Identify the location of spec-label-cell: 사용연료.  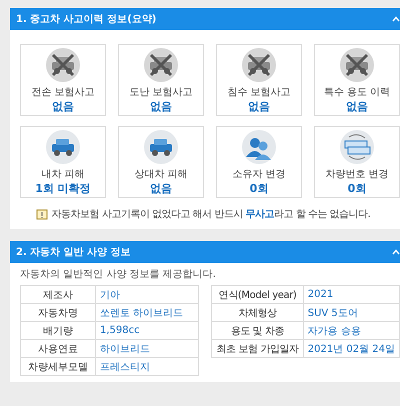
(58, 349).